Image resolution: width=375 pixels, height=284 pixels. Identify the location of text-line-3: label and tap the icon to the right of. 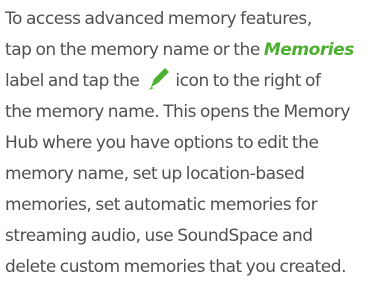
(189, 81).